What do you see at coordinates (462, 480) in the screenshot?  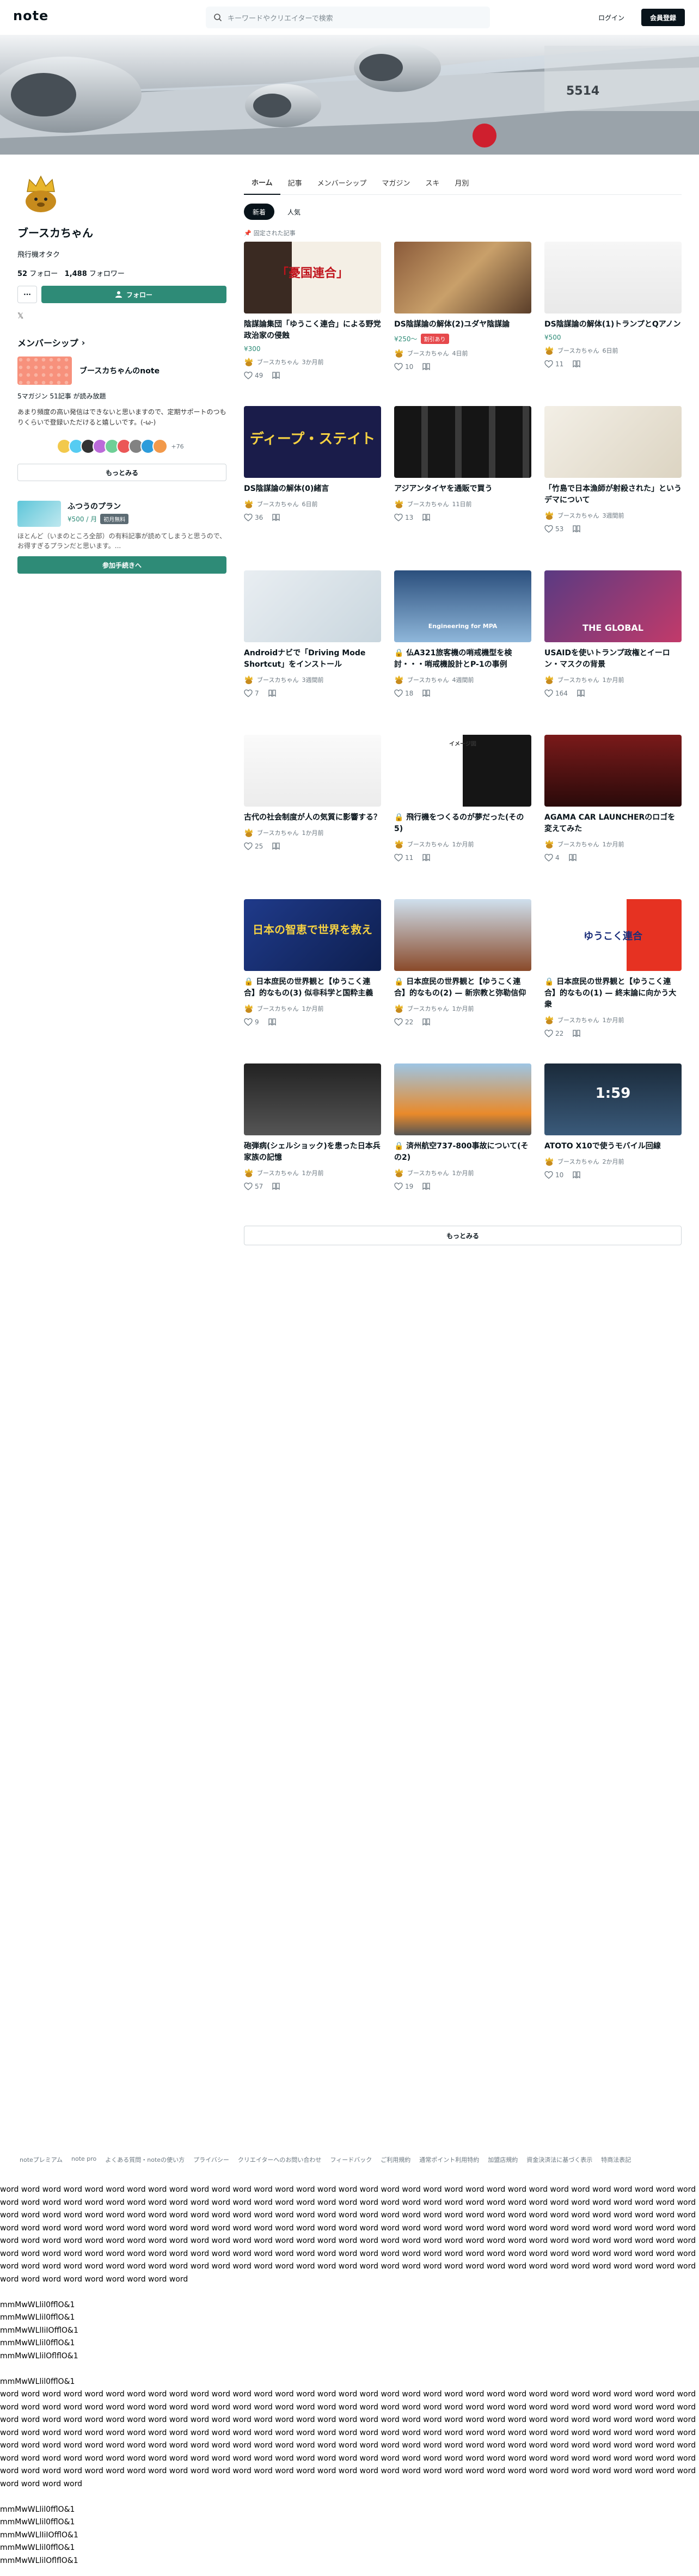 I see `article-card: アジアンタイヤを通販で買う ブースカちゃん 11日前 13` at bounding box center [462, 480].